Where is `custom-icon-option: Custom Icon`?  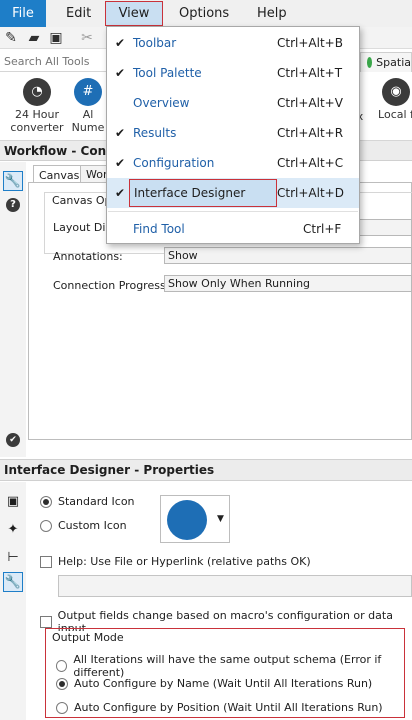
custom-icon-option: Custom Icon is located at coordinates (83, 525).